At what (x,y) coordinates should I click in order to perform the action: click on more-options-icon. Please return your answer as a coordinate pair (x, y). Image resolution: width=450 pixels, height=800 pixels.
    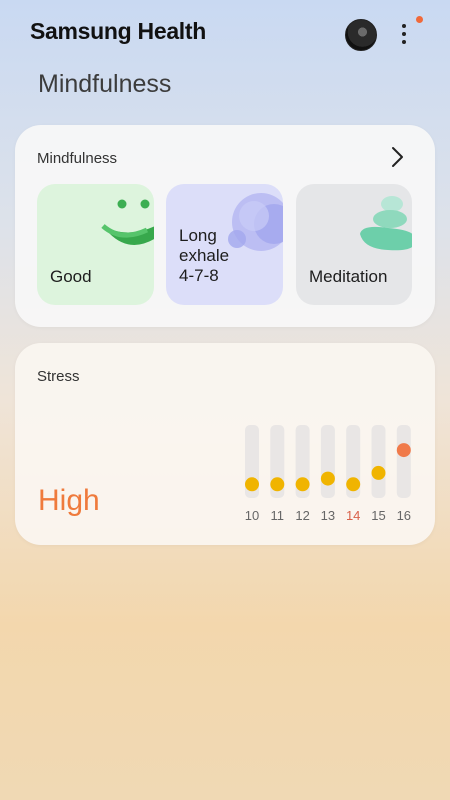
    Looking at the image, I should click on (404, 34).